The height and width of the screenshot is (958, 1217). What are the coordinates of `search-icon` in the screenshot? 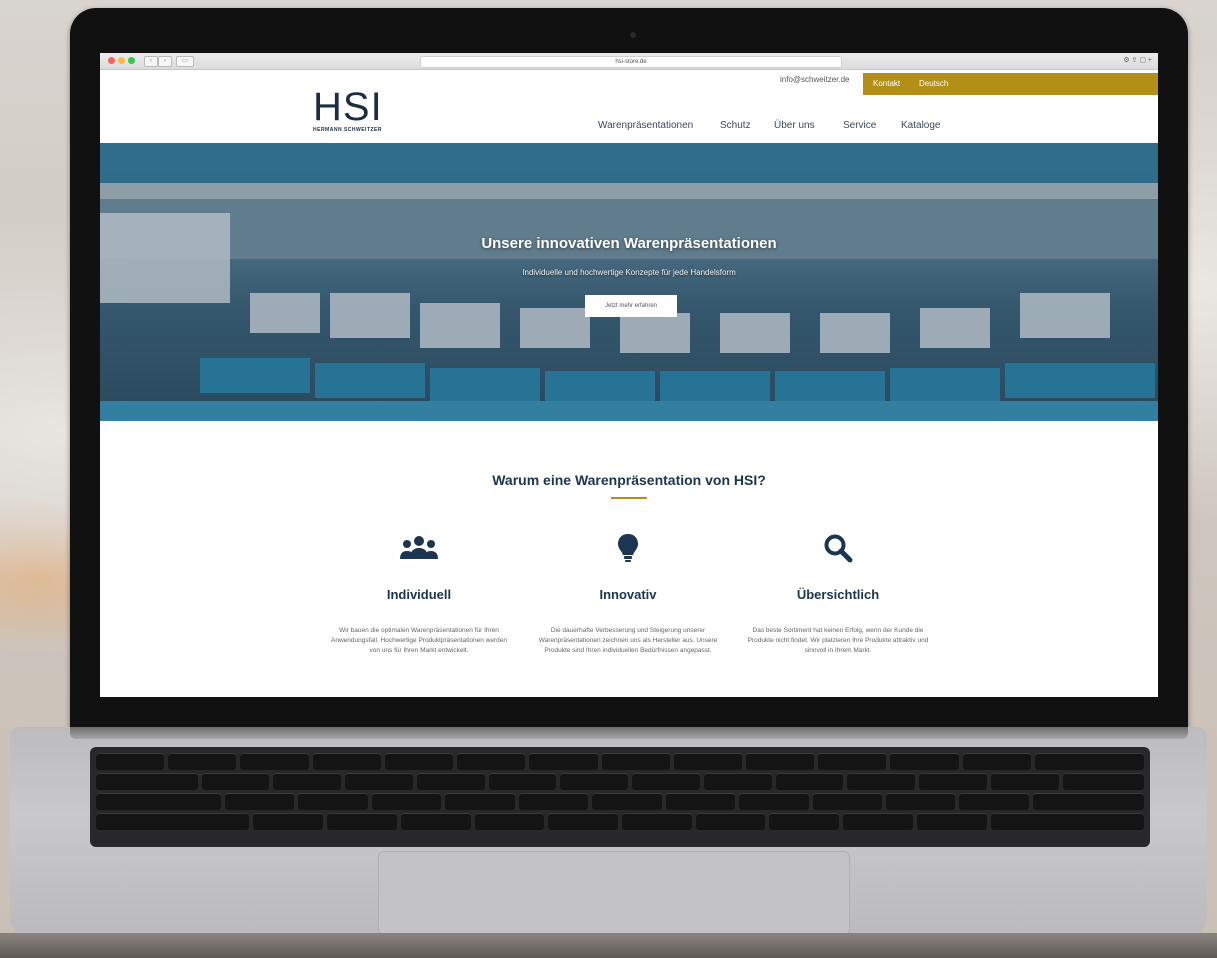 It's located at (838, 548).